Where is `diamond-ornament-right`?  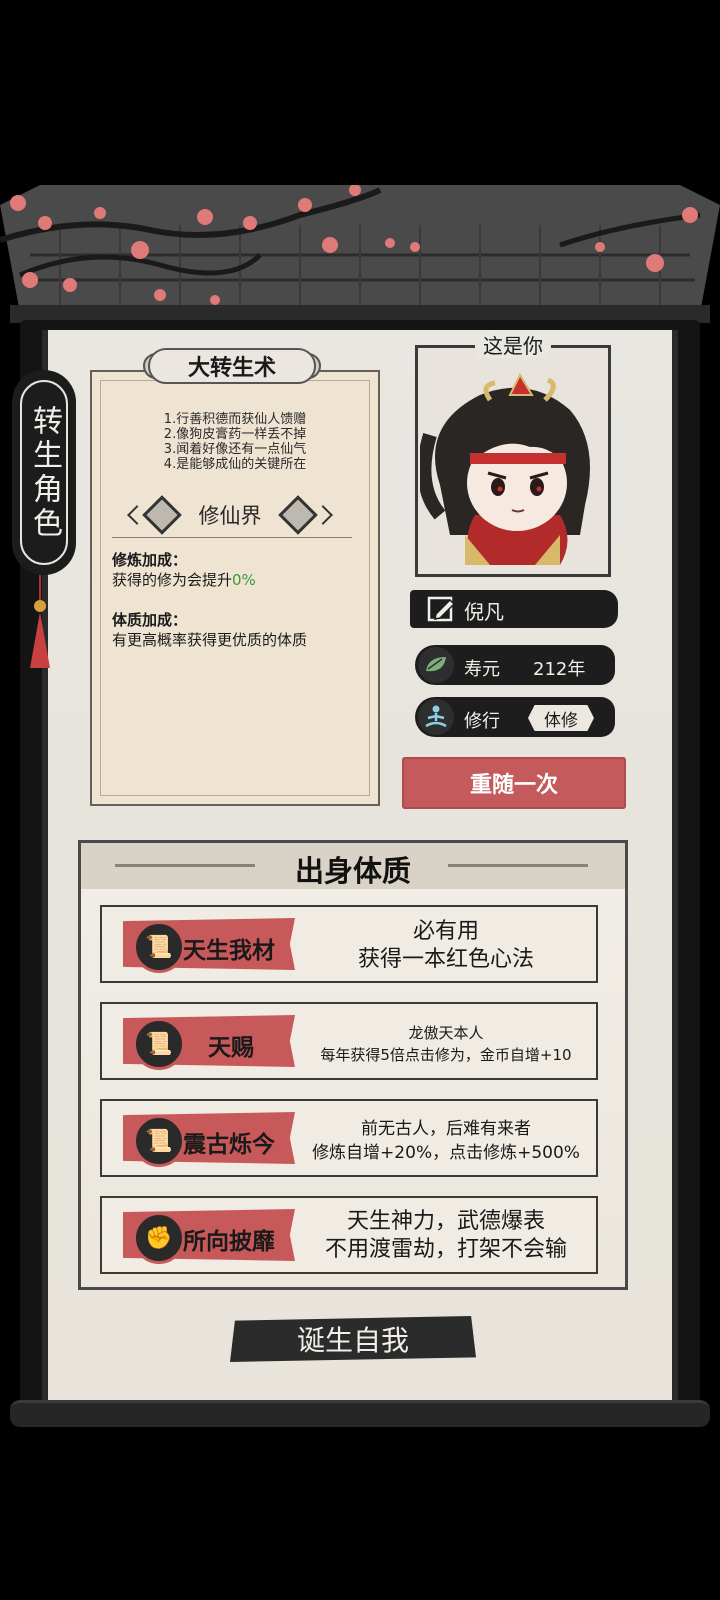 diamond-ornament-right is located at coordinates (305, 515).